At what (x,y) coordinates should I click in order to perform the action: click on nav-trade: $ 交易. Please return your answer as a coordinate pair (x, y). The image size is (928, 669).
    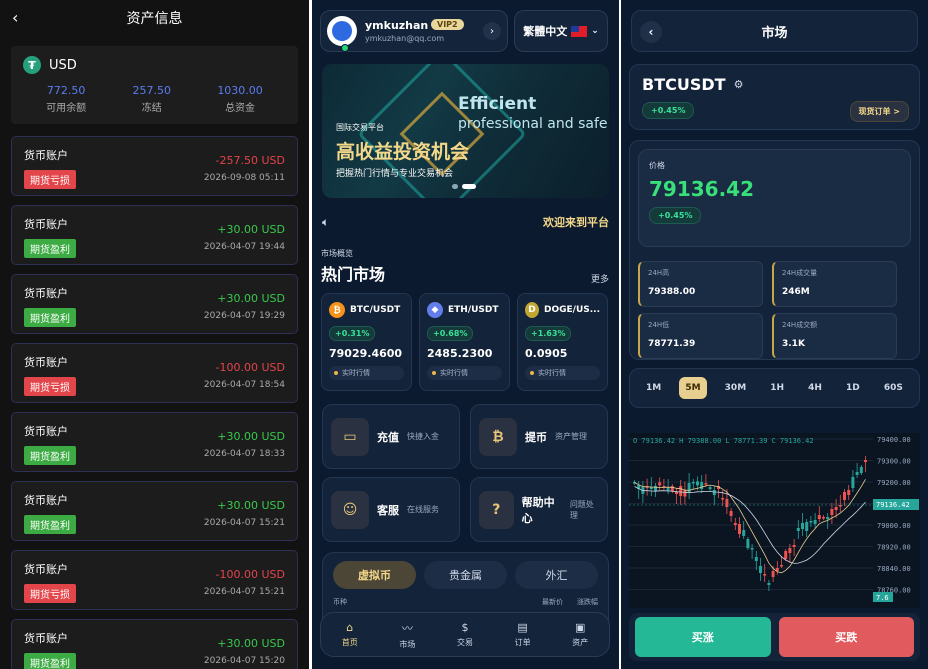
    Looking at the image, I should click on (465, 634).